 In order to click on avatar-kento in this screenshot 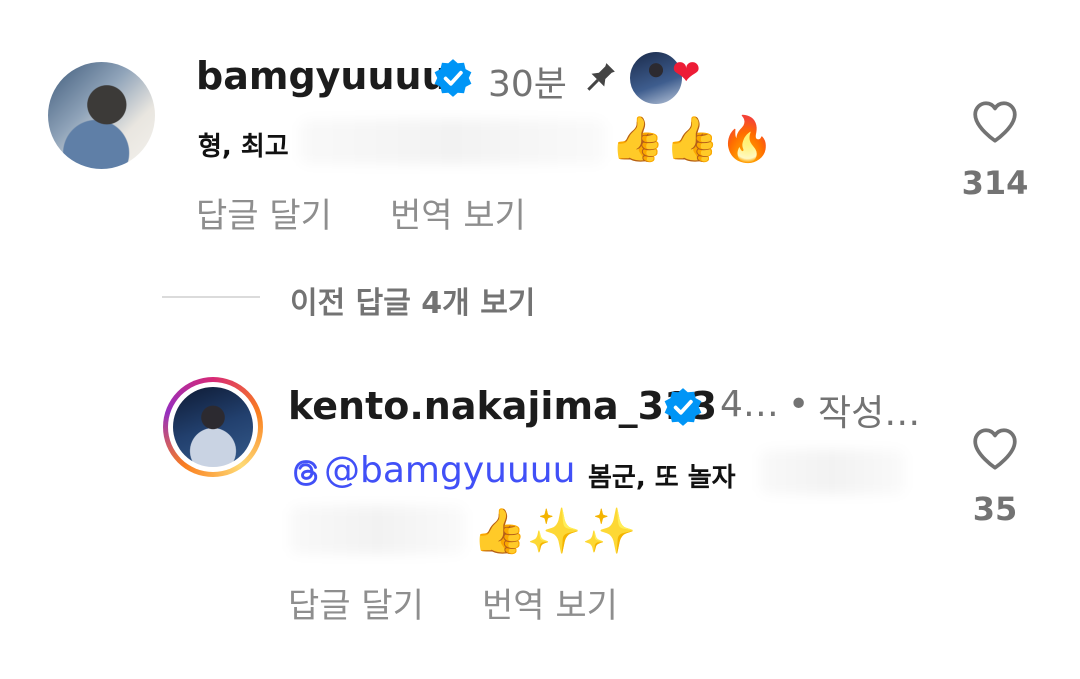, I will do `click(213, 427)`.